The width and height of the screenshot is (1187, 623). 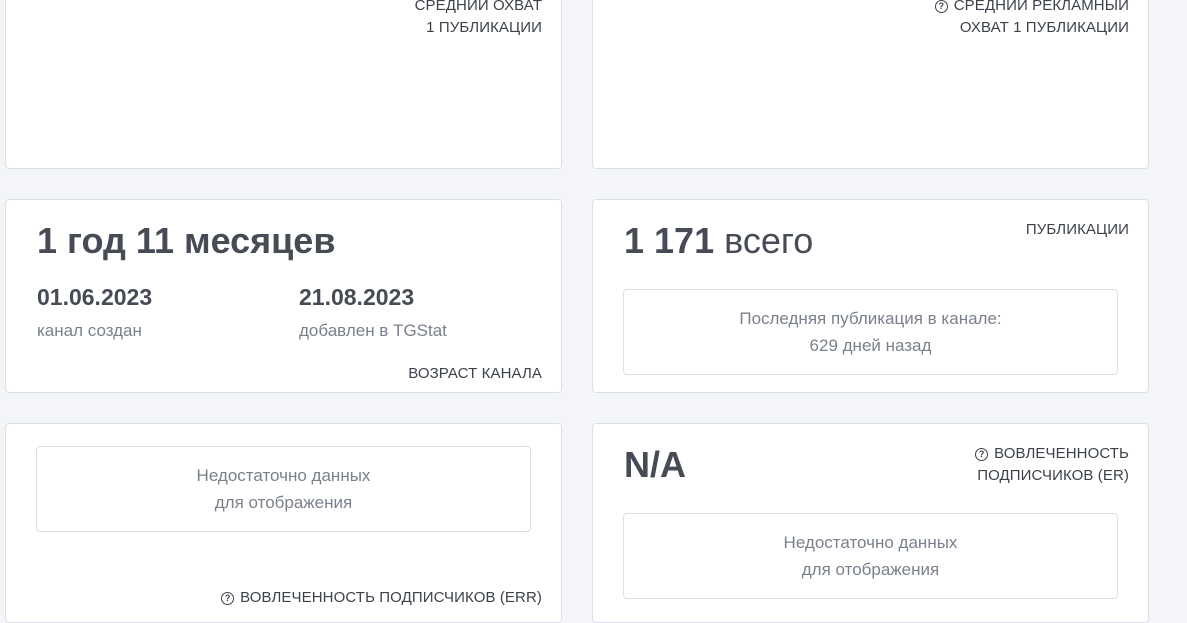 I want to click on err-no-data-notice: Недостаточно данных для отображения, so click(x=283, y=489).